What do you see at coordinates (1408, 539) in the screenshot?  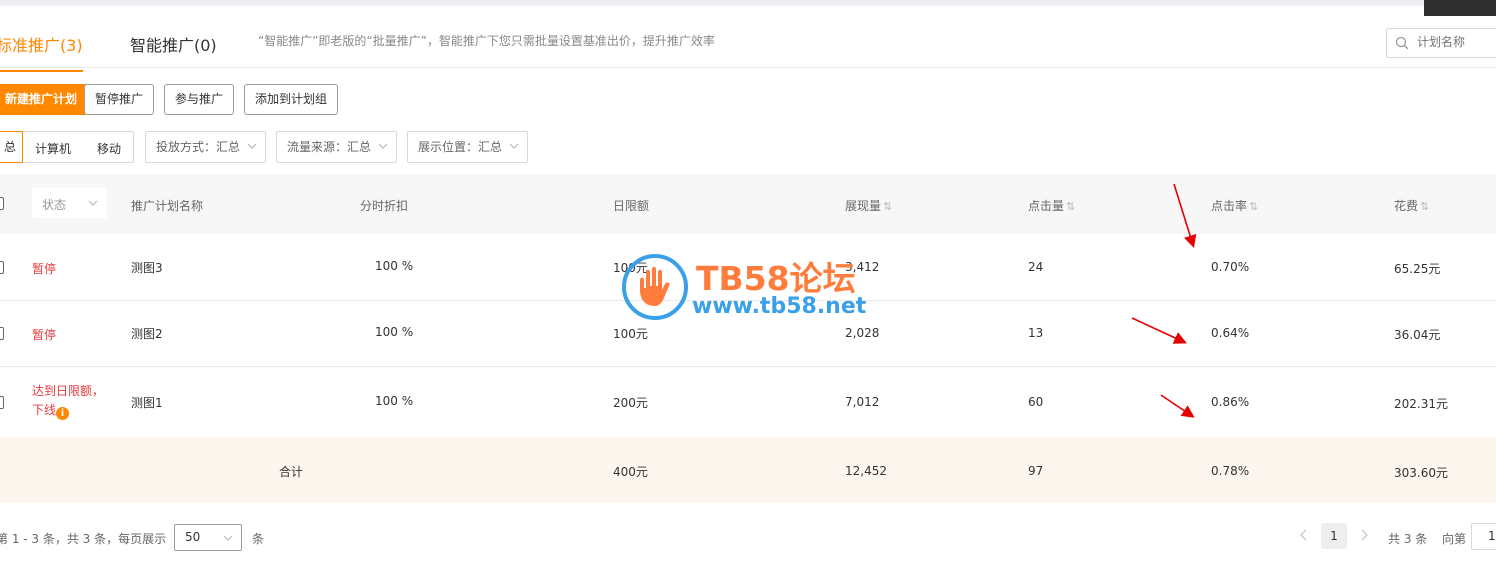 I see `pagination-total: 共 3 条` at bounding box center [1408, 539].